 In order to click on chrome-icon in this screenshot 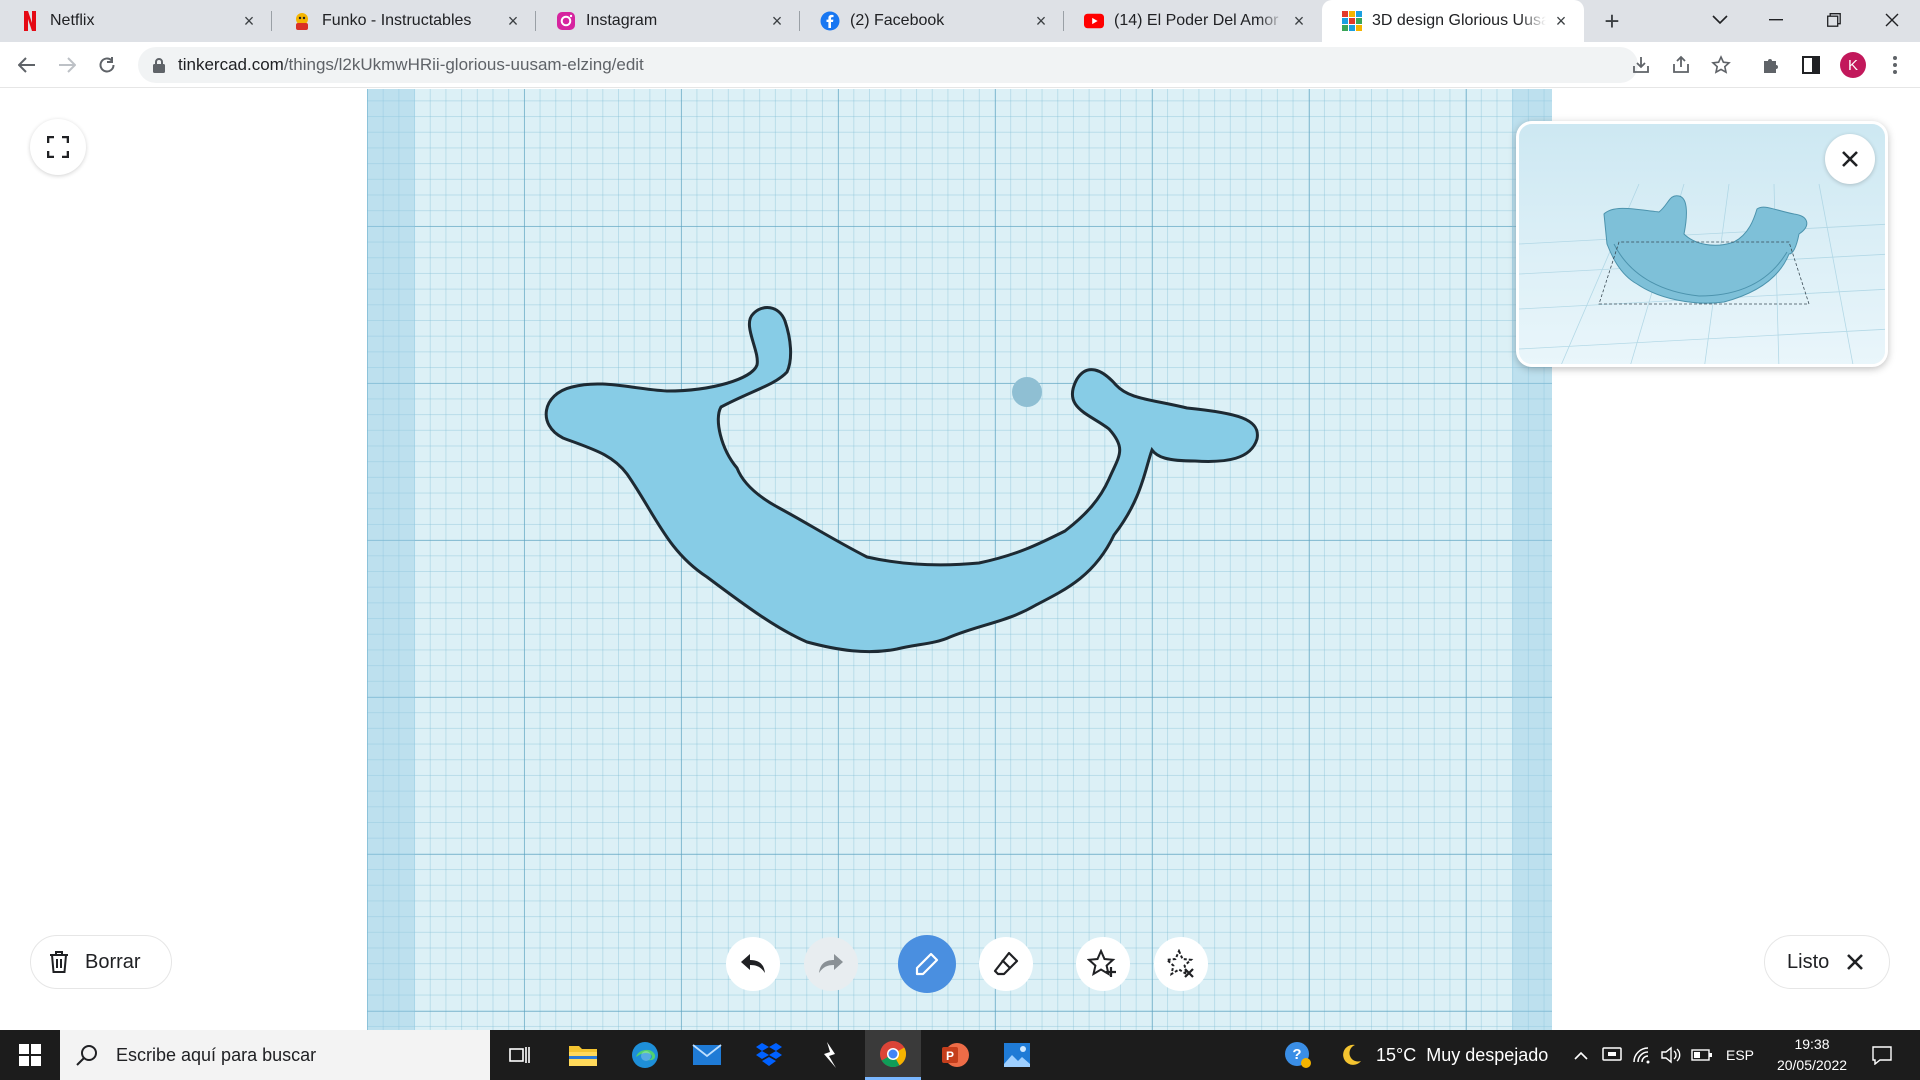, I will do `click(893, 1053)`.